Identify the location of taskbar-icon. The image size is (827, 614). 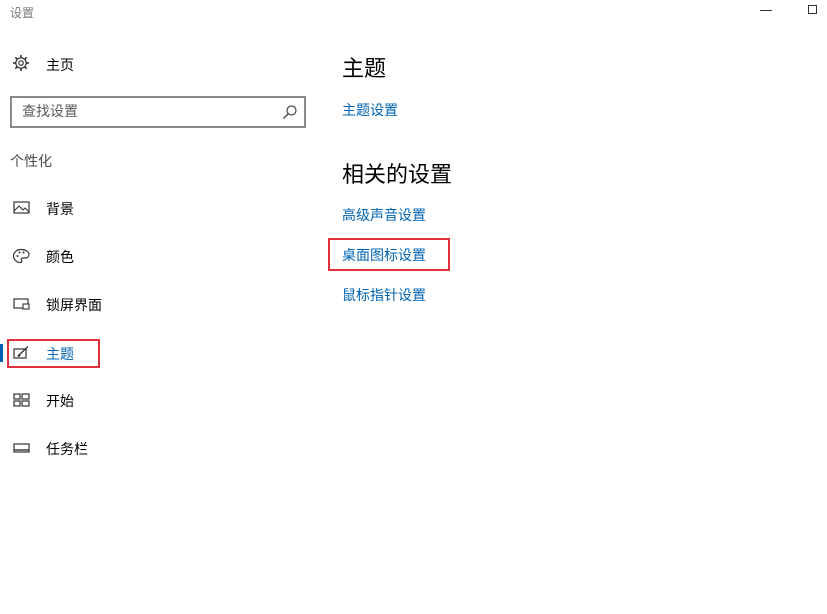
(22, 448).